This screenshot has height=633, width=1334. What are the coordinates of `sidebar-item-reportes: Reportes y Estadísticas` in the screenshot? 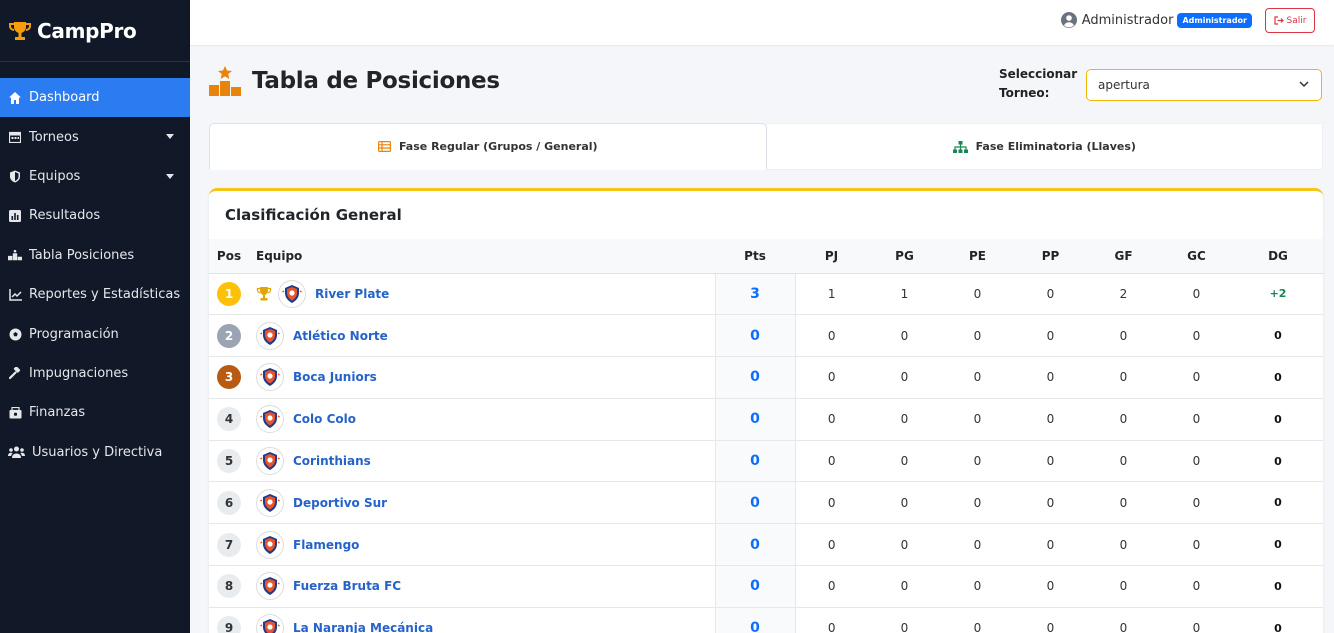 It's located at (95, 294).